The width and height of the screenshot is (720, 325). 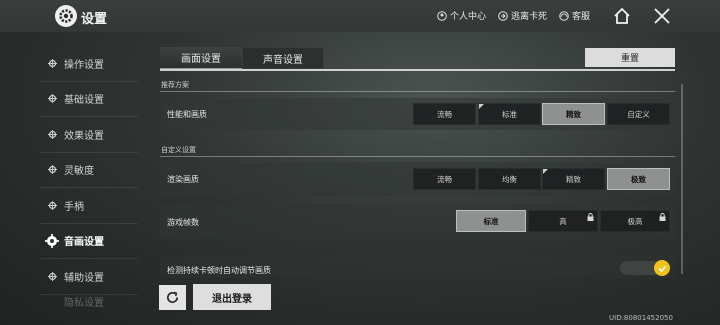 I want to click on sidebar-item-sensitivity: 灵敏度, so click(x=89, y=170).